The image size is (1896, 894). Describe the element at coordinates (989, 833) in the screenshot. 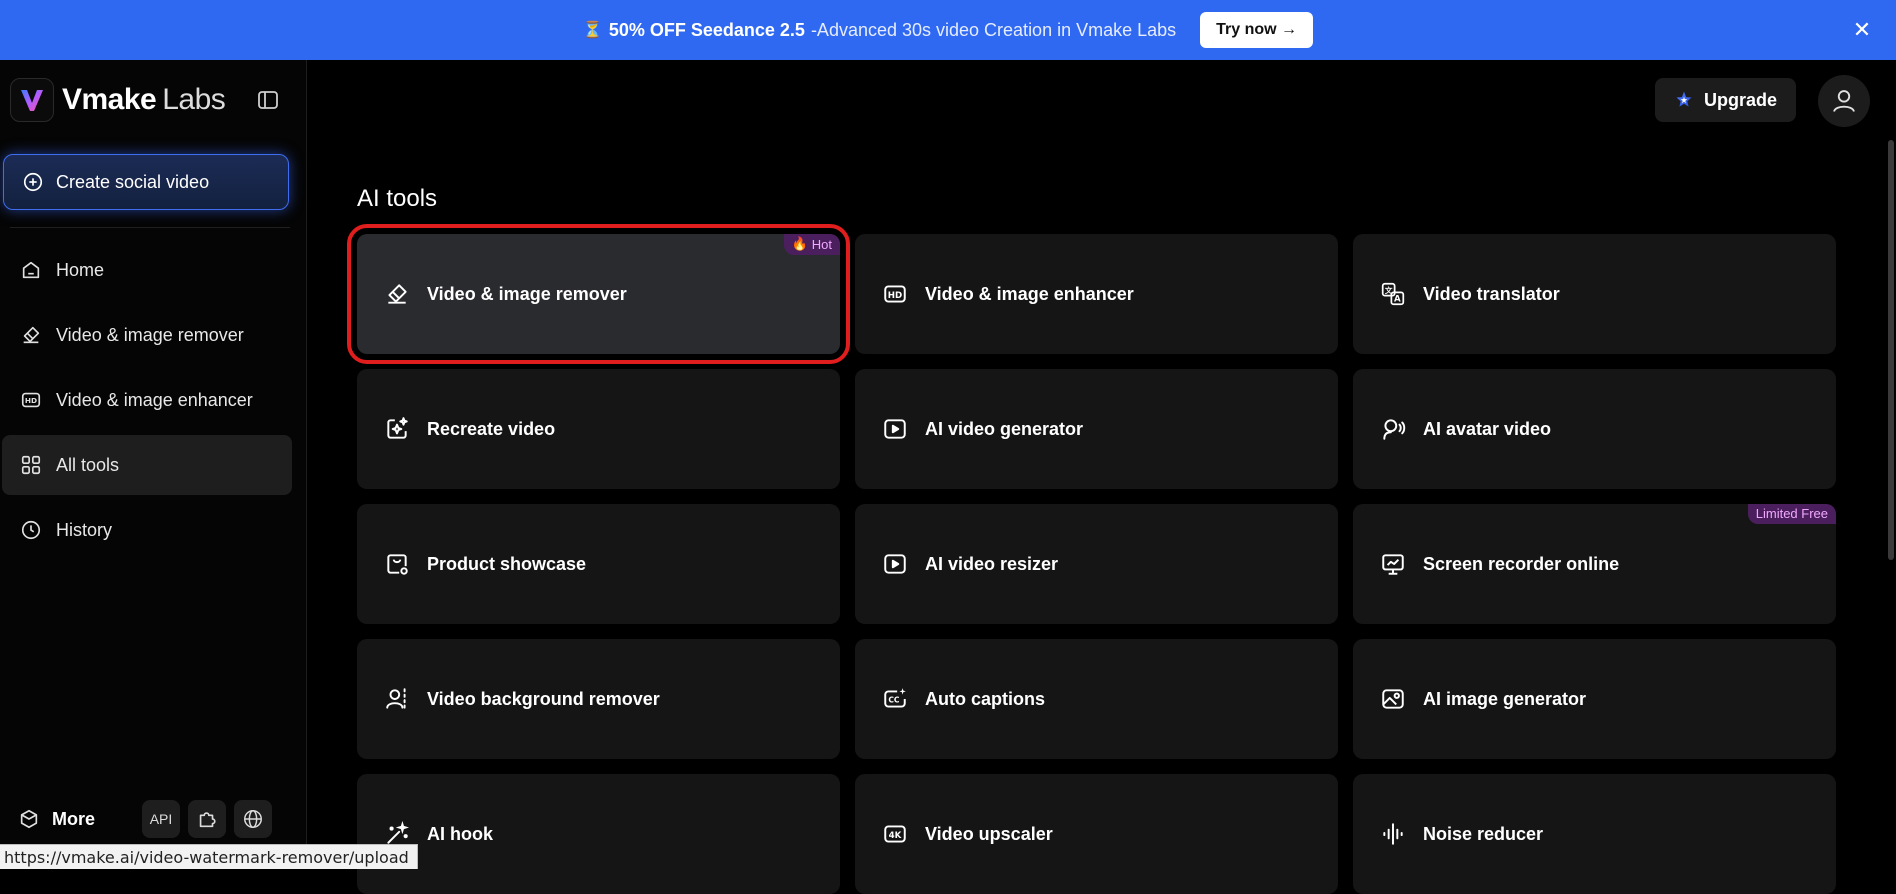

I see `tool-label: Video upscaler` at that location.